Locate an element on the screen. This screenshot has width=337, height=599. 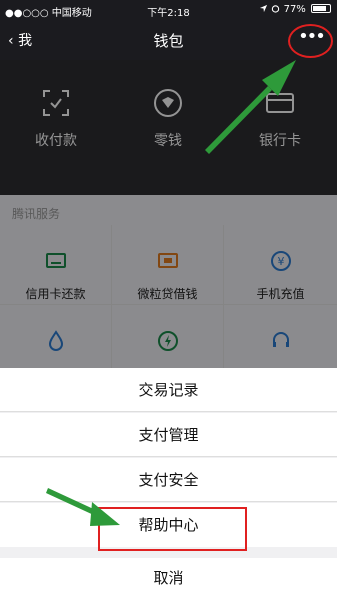
nav-bar: ‹ 我 钱包 ••• is located at coordinates (168, 40).